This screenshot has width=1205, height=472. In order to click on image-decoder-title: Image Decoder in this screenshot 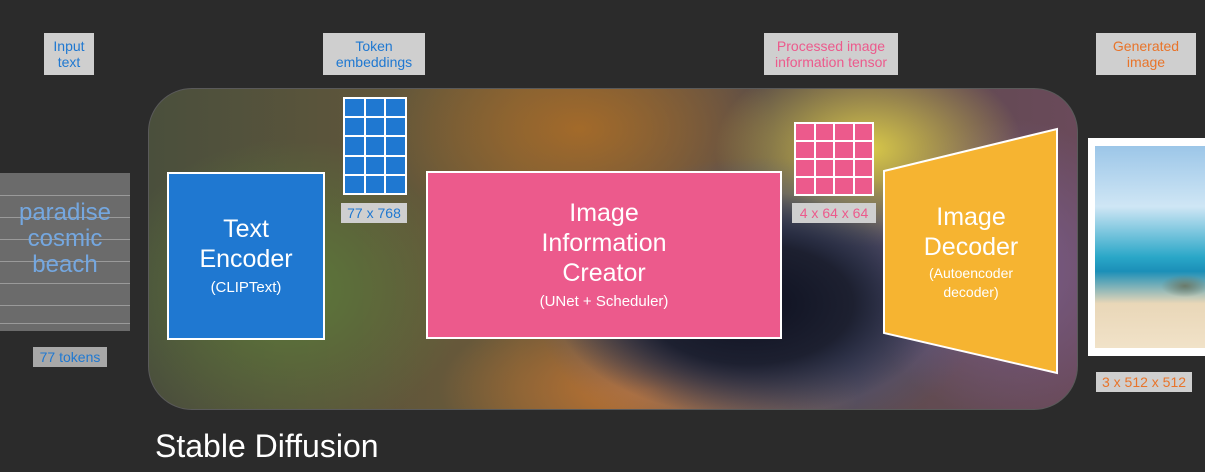, I will do `click(971, 232)`.